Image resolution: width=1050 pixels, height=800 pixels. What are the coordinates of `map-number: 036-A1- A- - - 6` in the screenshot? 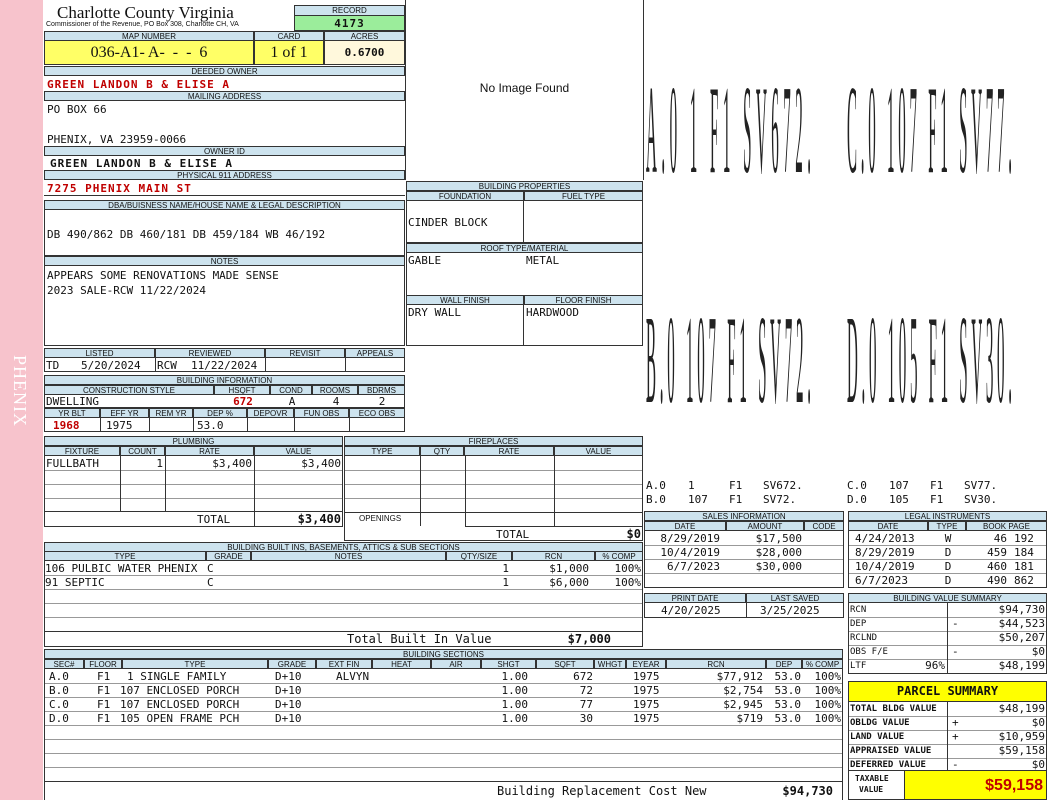 It's located at (149, 52).